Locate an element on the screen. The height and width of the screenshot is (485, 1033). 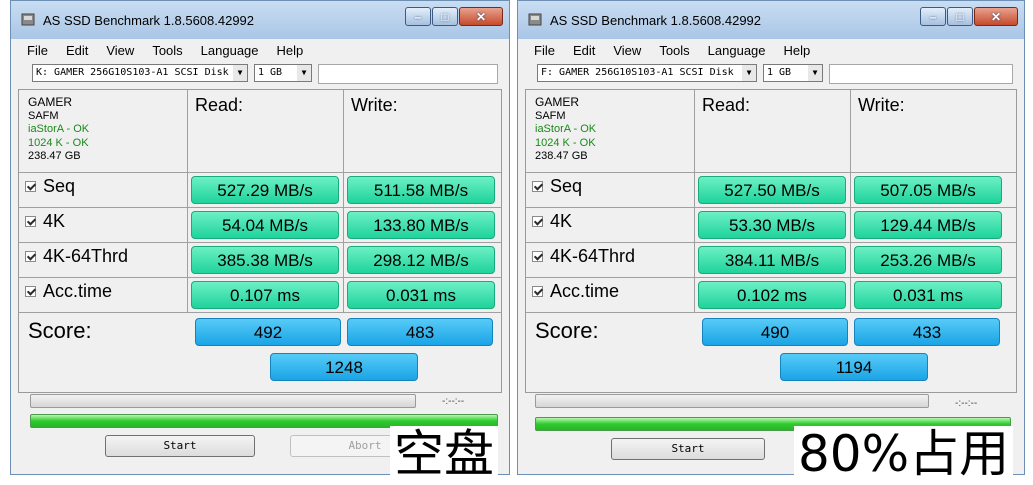
drive-select: F: GAMER 256G10S103-A1 SCSI Disk ▼ is located at coordinates (647, 73).